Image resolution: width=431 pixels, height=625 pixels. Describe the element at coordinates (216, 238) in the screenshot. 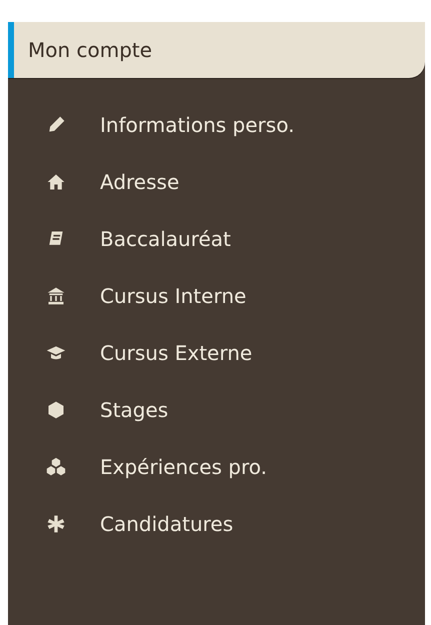

I see `menu-item: Baccalauréat` at that location.